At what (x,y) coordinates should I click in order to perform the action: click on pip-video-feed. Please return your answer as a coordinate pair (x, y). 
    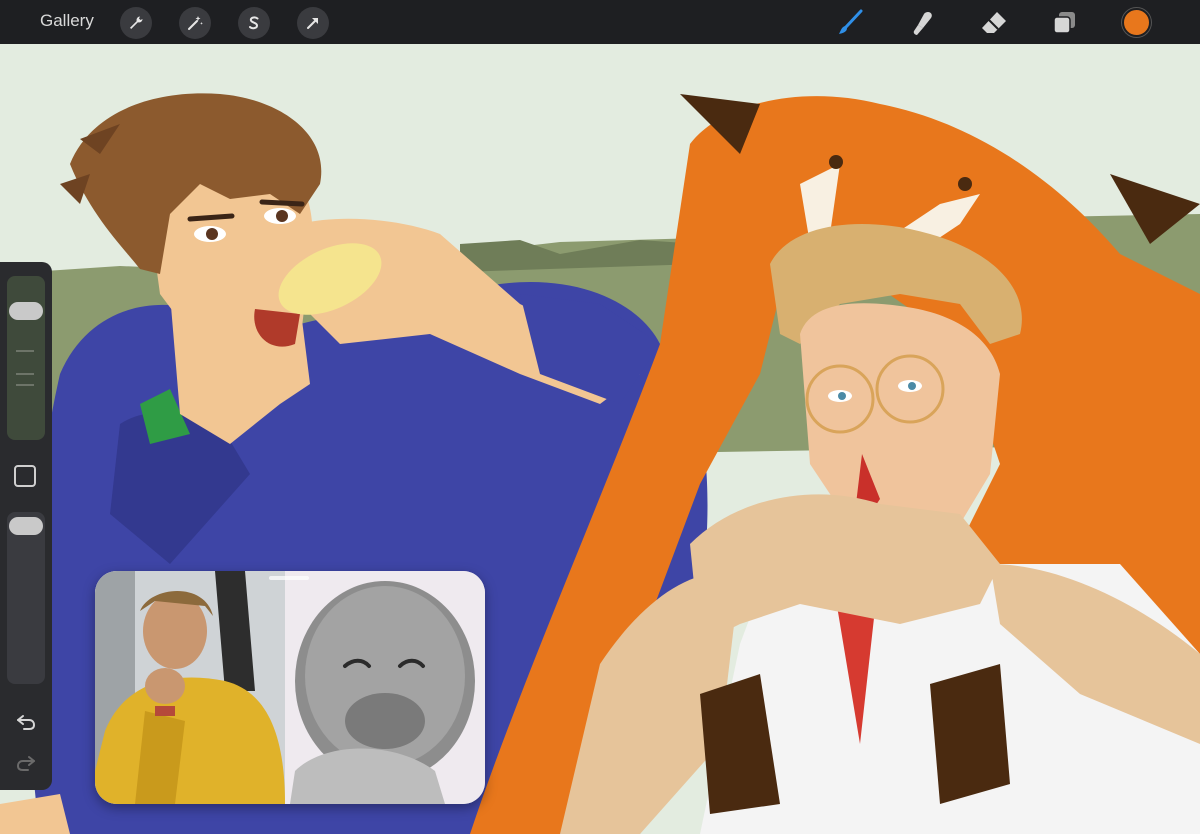
    Looking at the image, I should click on (290, 687).